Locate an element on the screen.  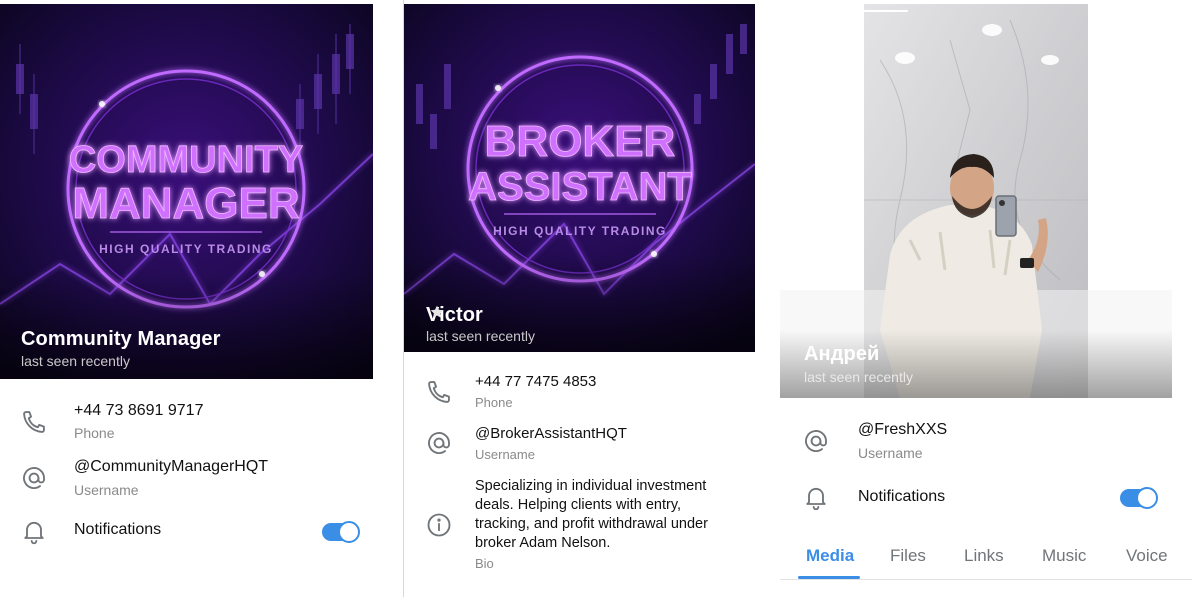
media-tabs: Media Files Links Music Voice is located at coordinates (986, 559).